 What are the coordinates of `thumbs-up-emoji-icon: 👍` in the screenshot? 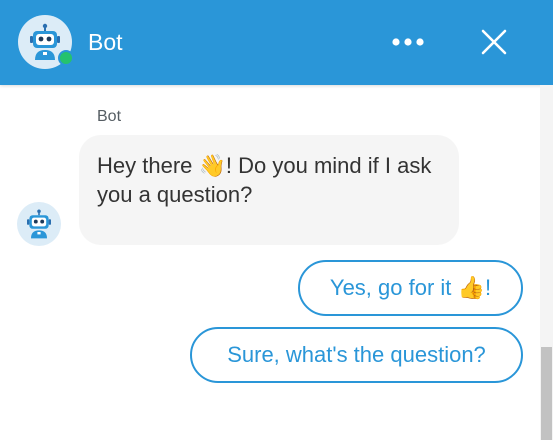 It's located at (471, 287).